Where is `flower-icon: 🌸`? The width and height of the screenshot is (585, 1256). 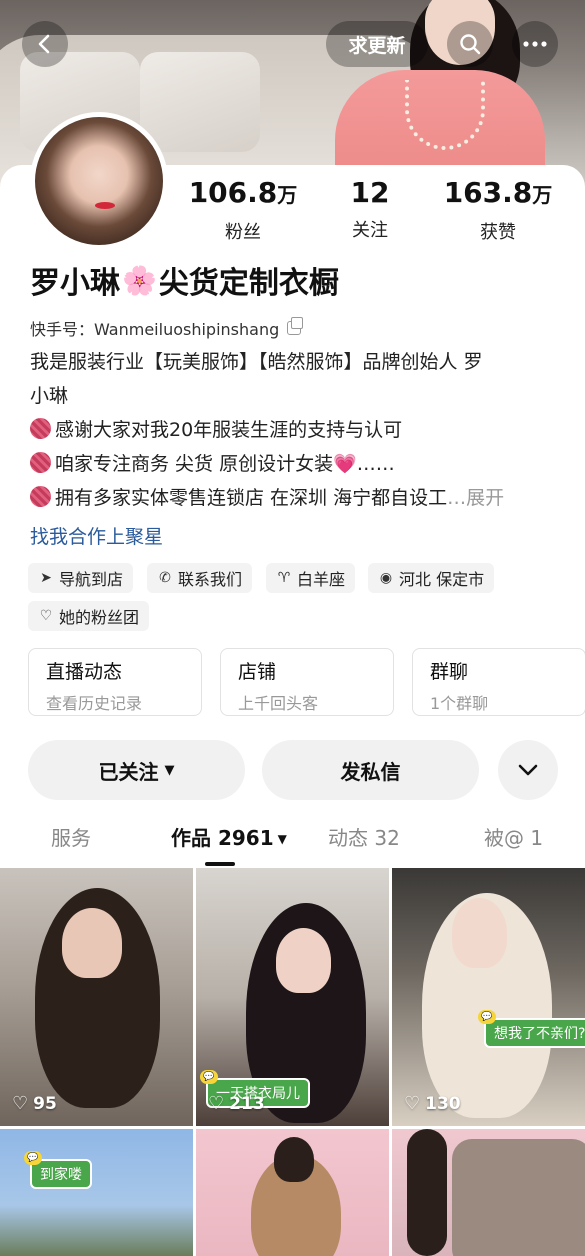 flower-icon: 🌸 is located at coordinates (139, 280).